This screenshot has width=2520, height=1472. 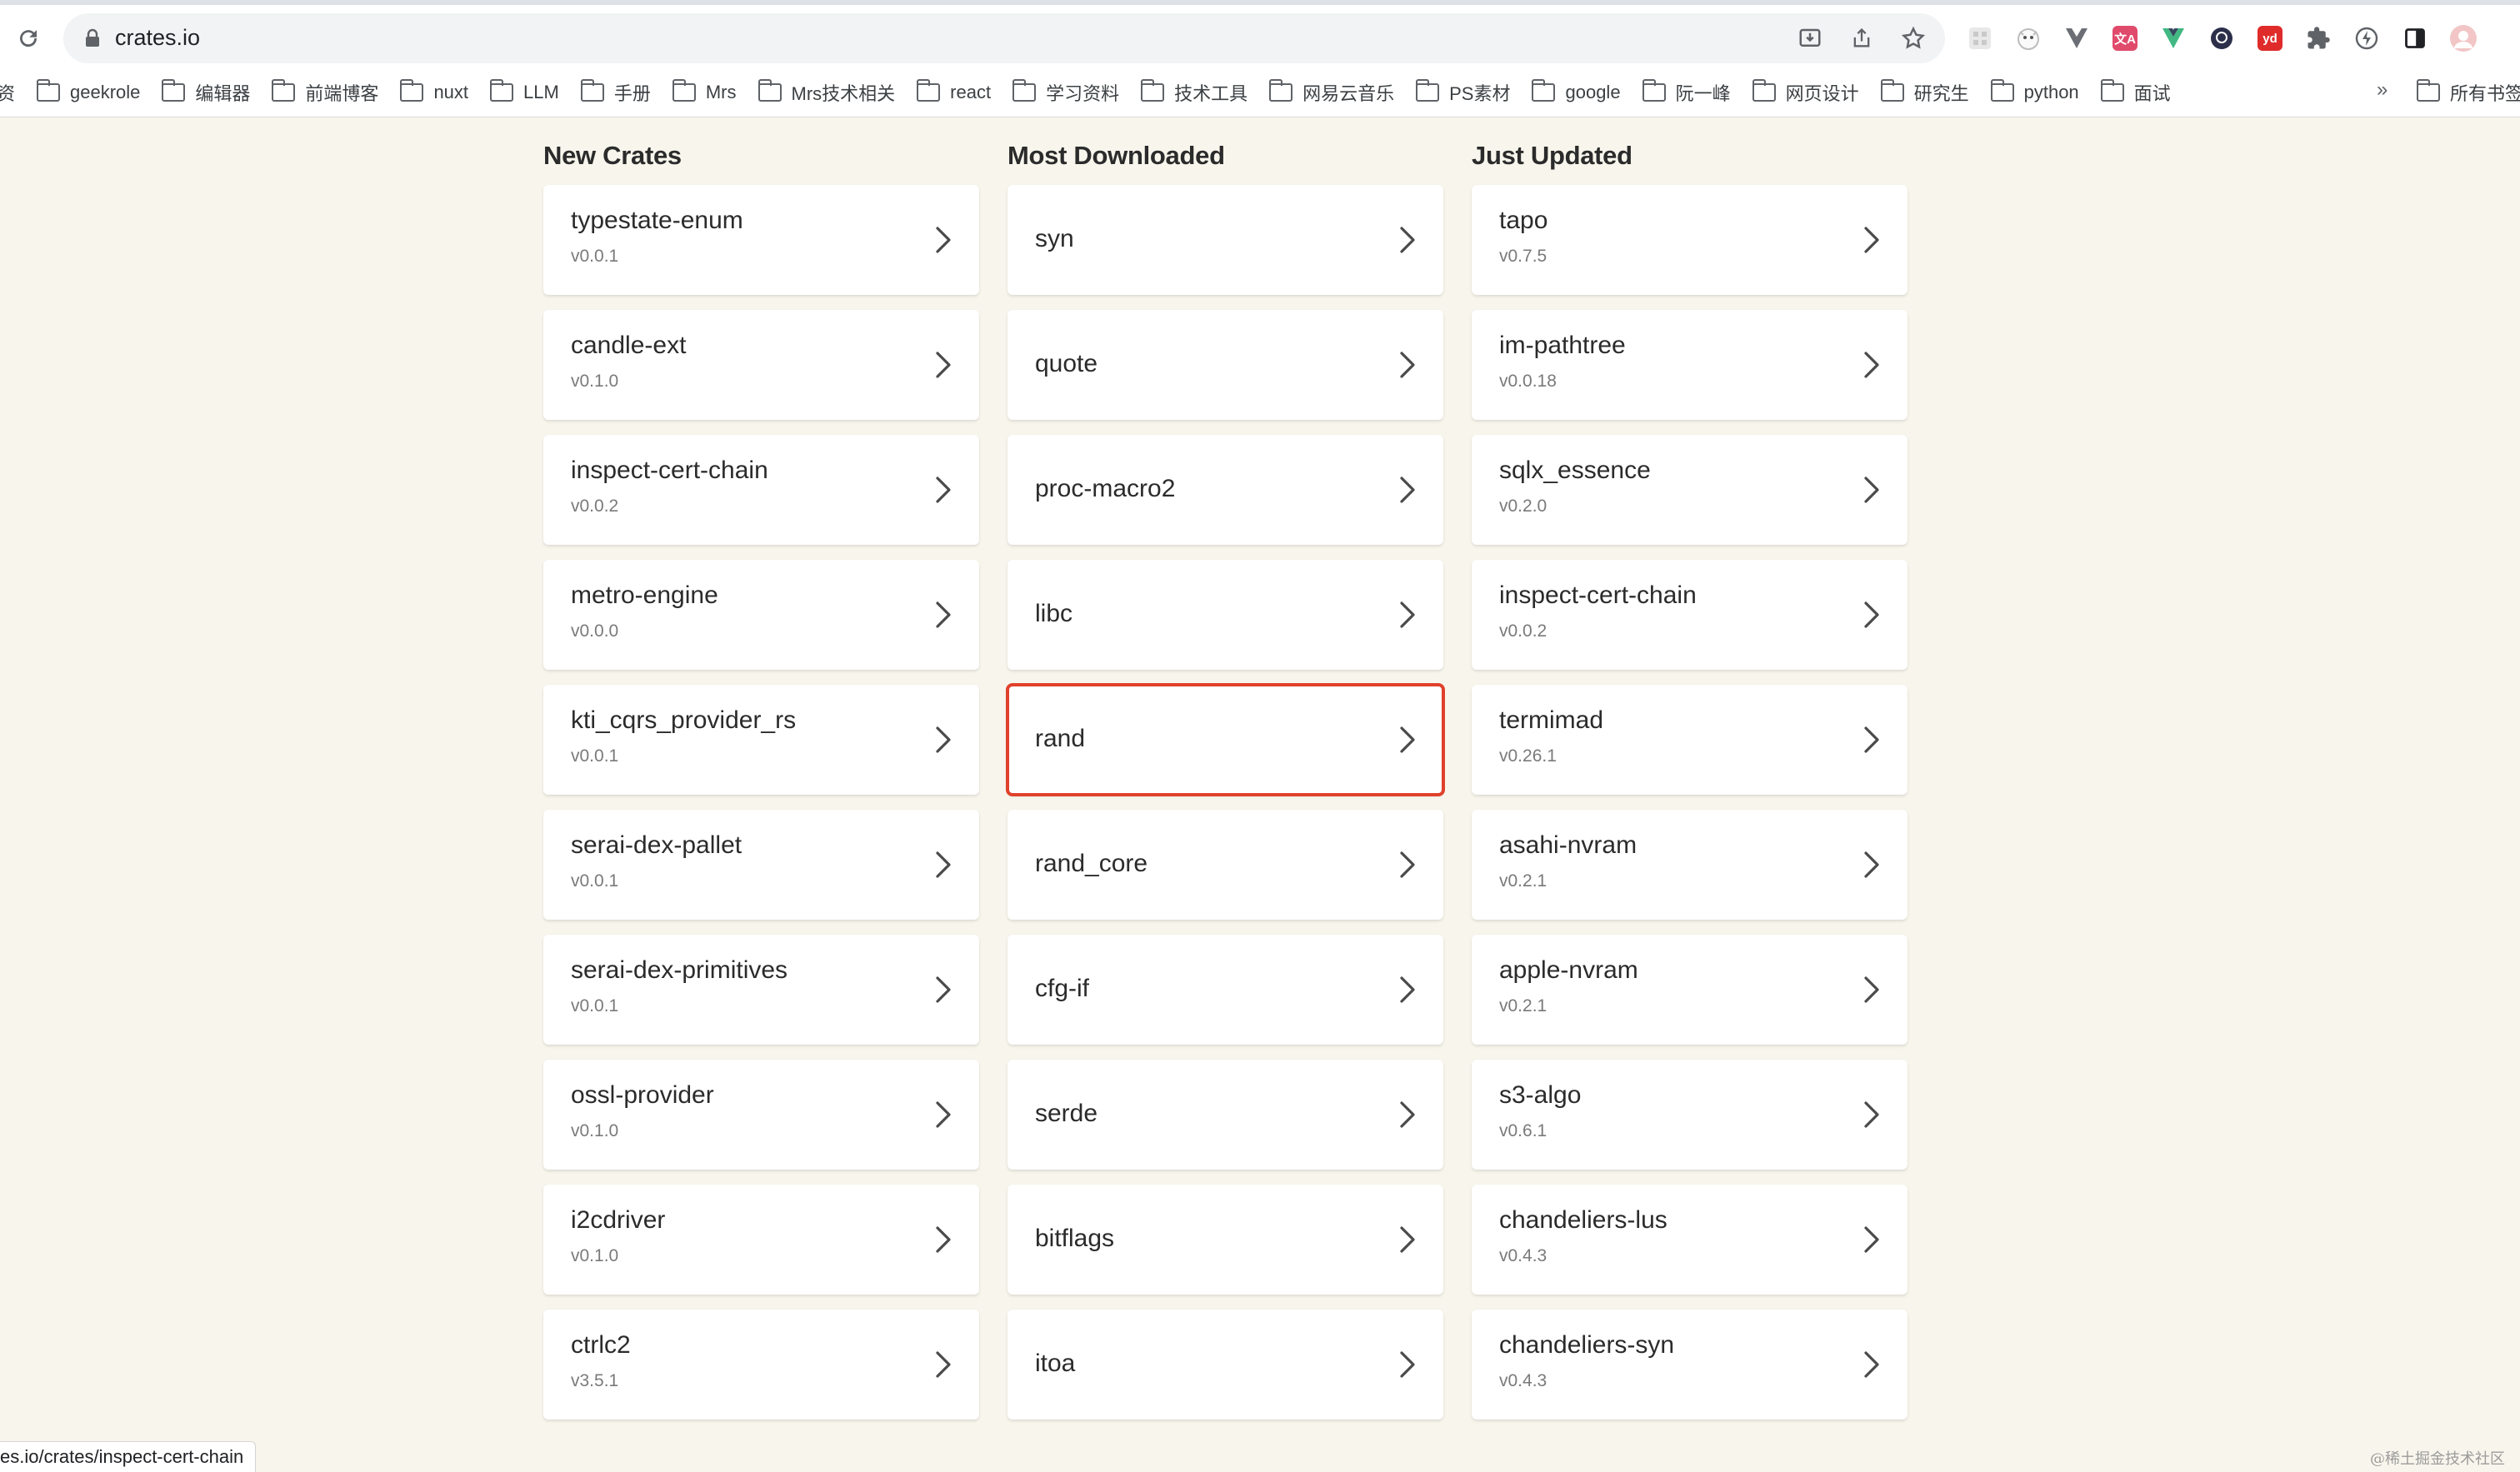 What do you see at coordinates (761, 365) in the screenshot?
I see `crate-card: candle-ext v0.1.0` at bounding box center [761, 365].